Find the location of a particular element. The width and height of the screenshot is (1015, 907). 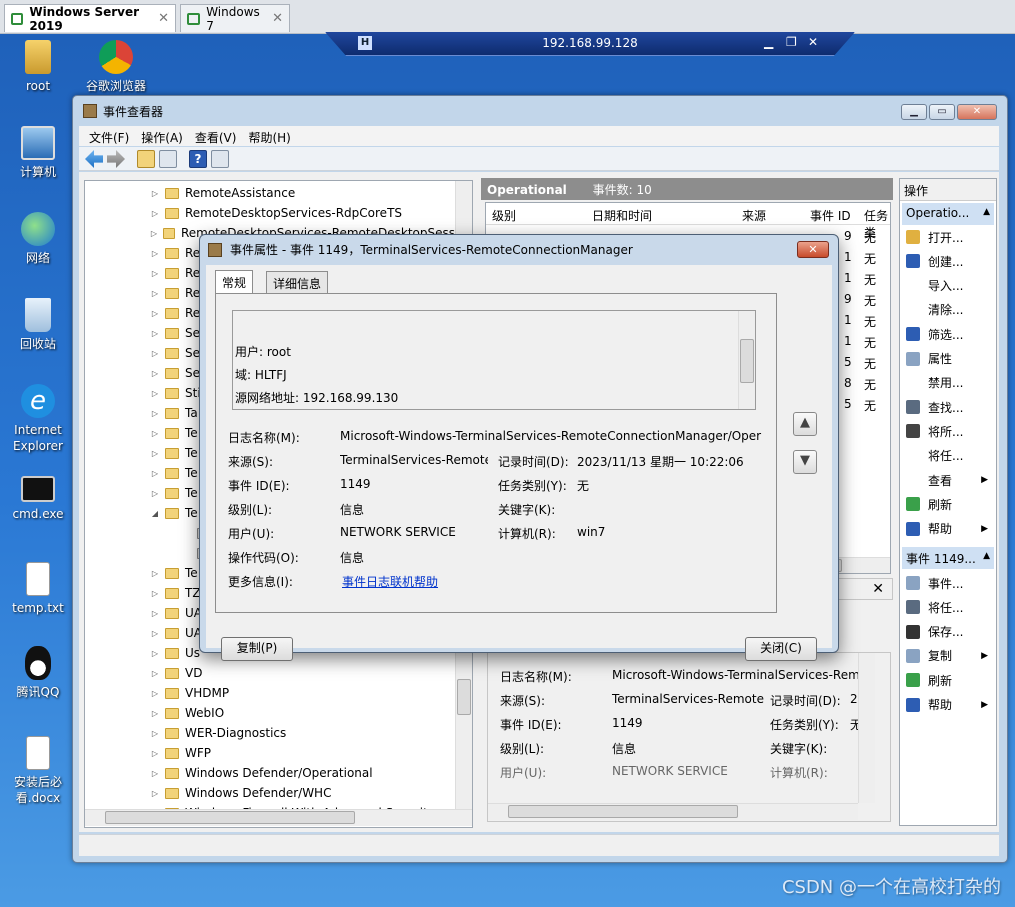

preview-vertical-scrollbar is located at coordinates (866, 728).